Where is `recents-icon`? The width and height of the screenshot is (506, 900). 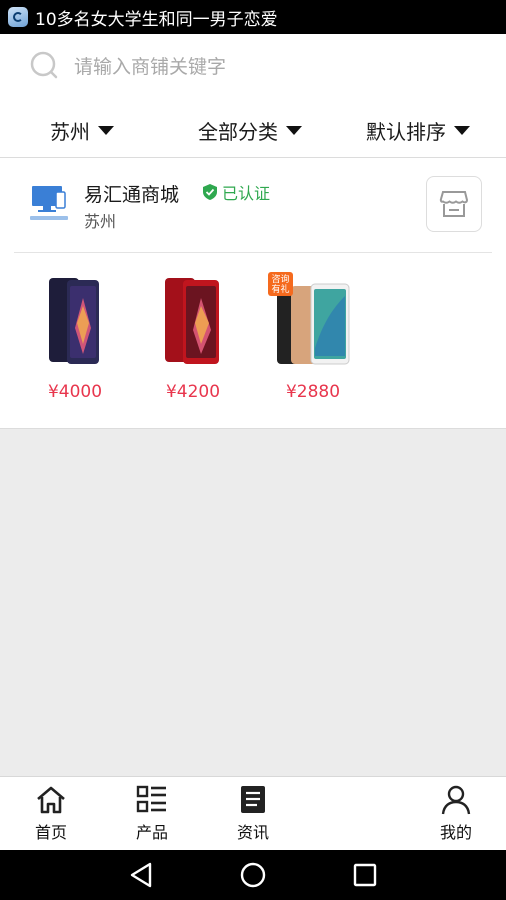 recents-icon is located at coordinates (365, 875).